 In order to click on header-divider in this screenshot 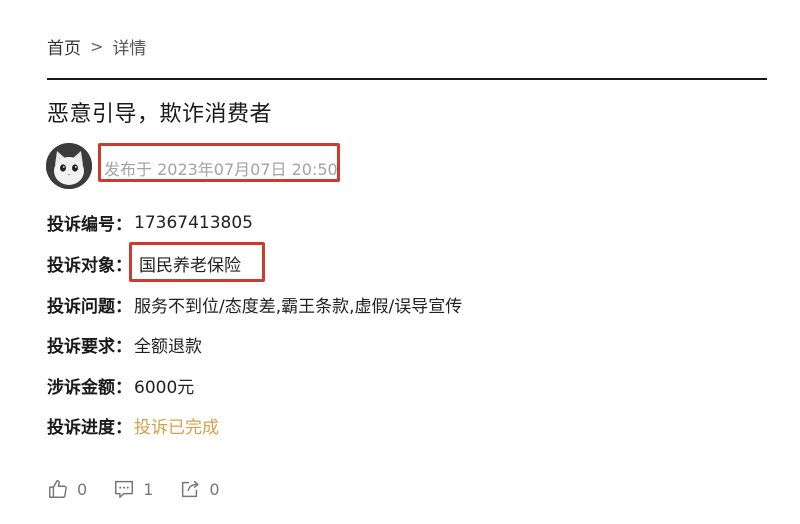, I will do `click(407, 79)`.